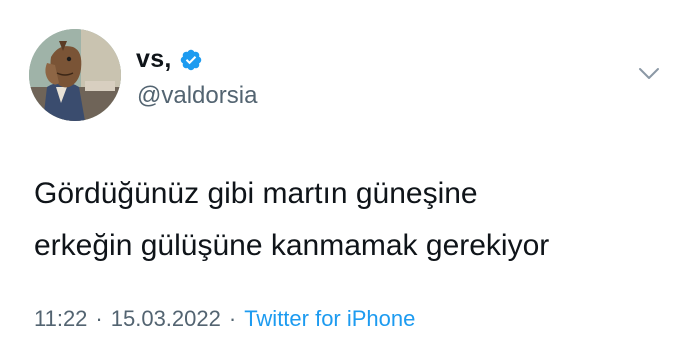 This screenshot has width=690, height=352. I want to click on display-name: vs,, so click(154, 59).